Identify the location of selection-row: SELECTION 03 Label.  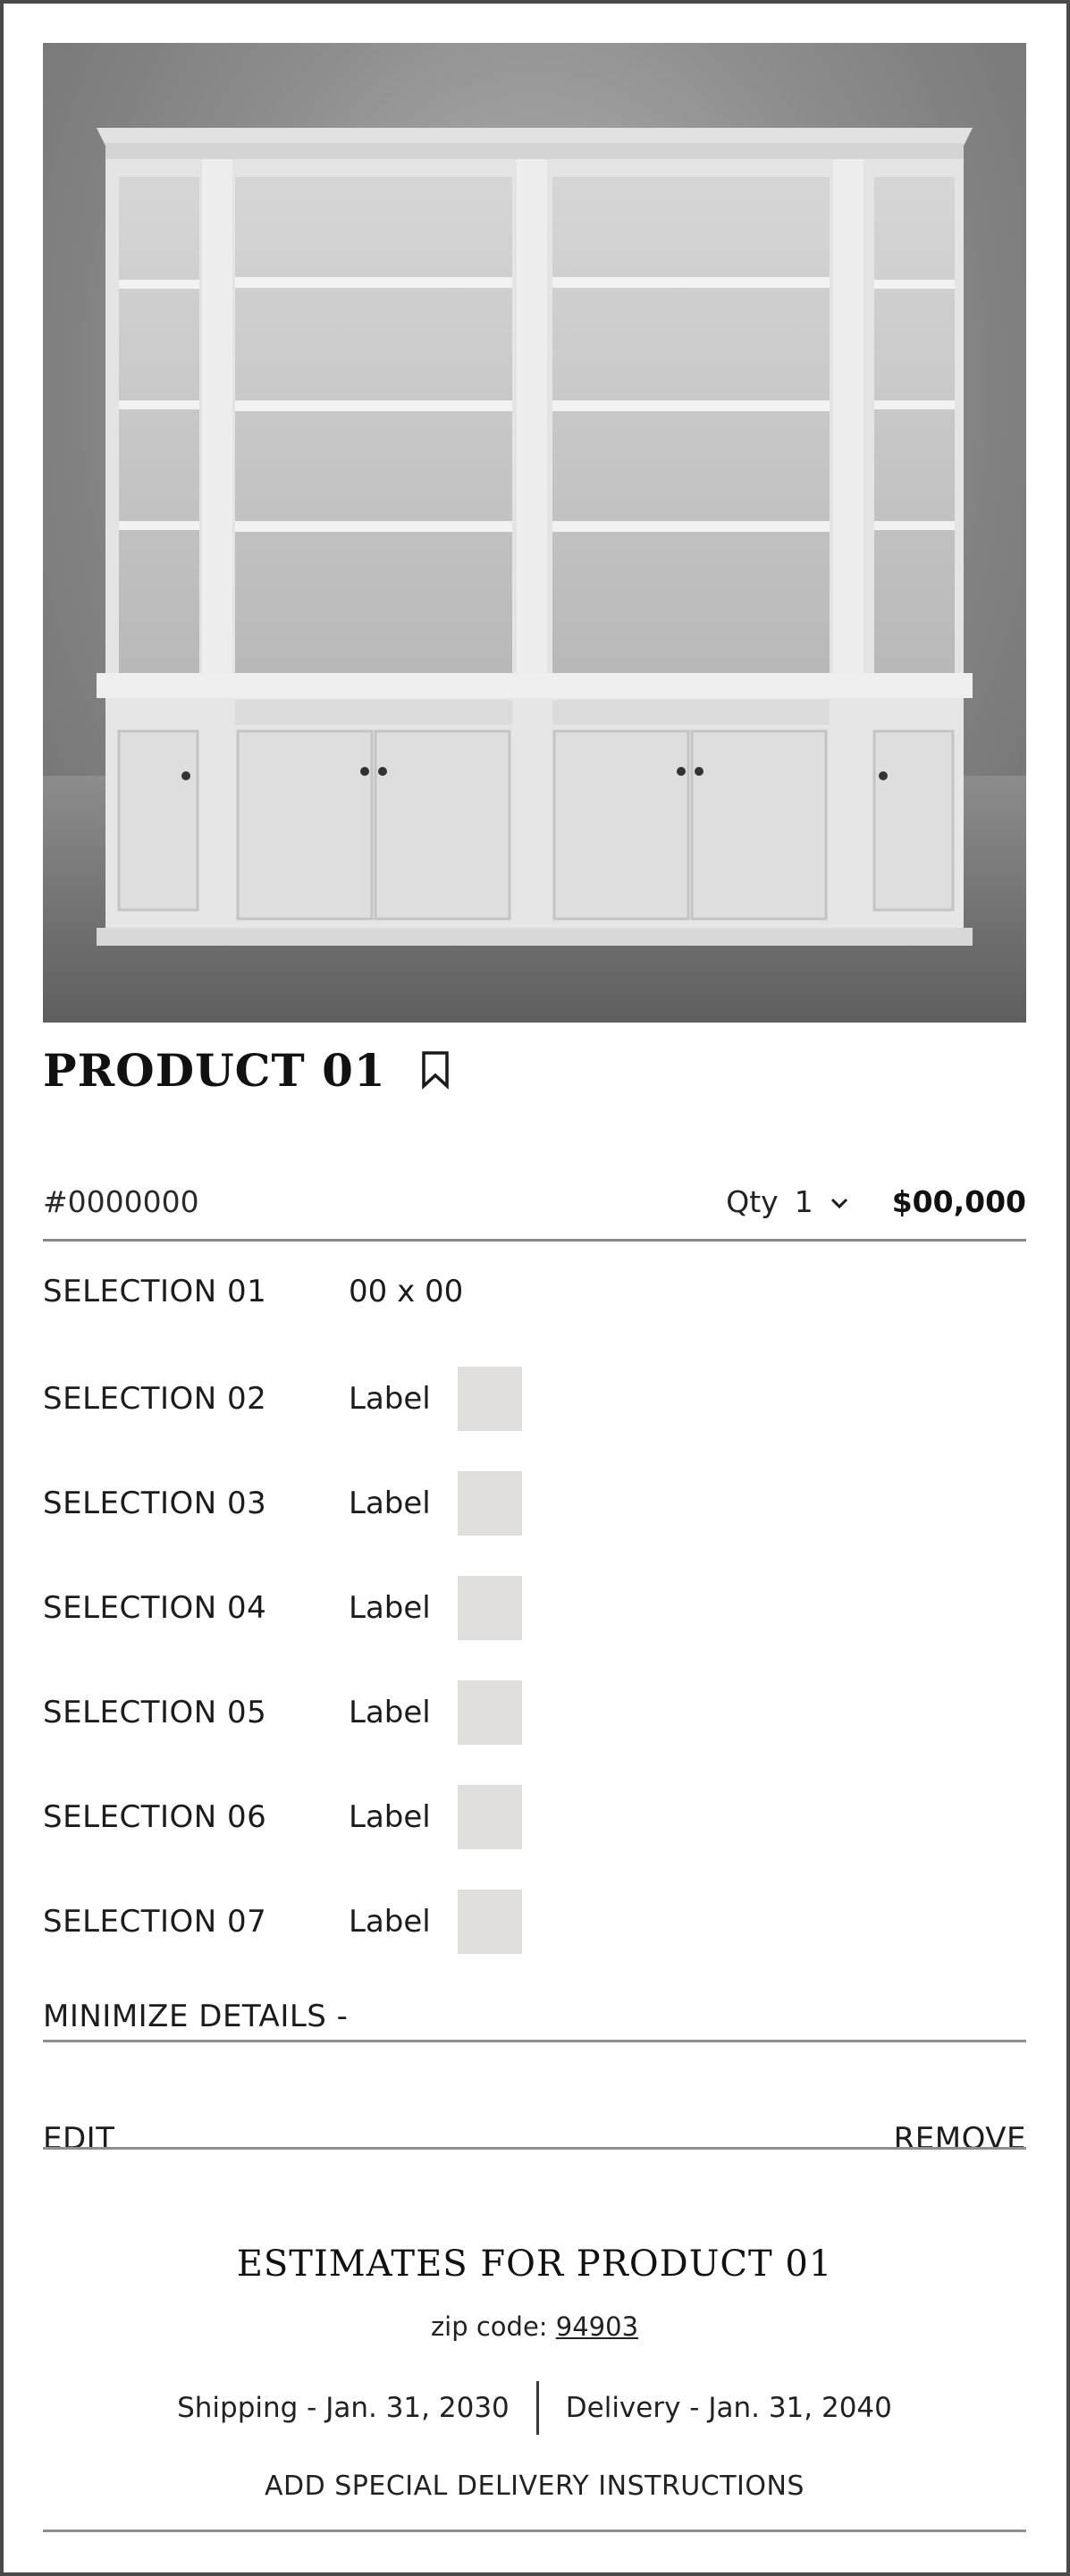
(534, 1504).